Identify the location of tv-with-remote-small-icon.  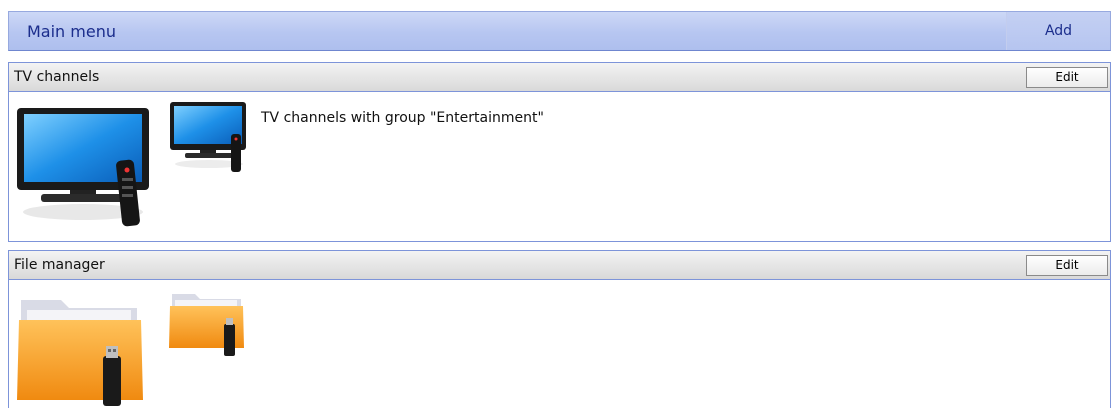
(210, 138).